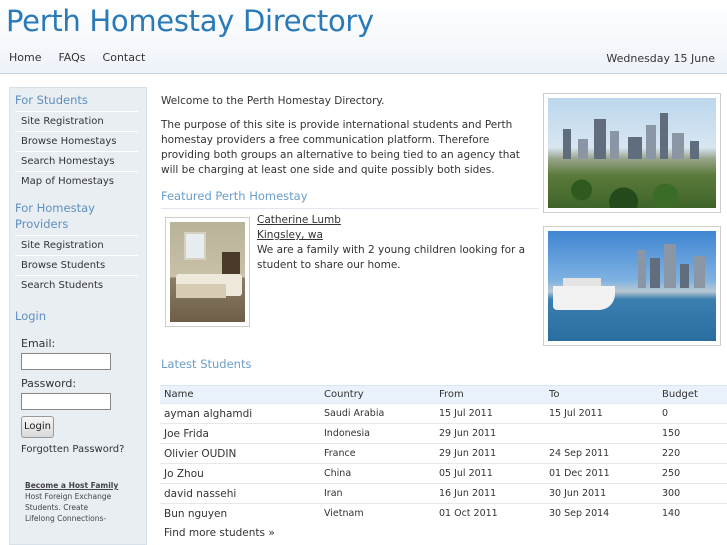 This screenshot has width=727, height=545. Describe the element at coordinates (37, 427) in the screenshot. I see `login-button: Login` at that location.